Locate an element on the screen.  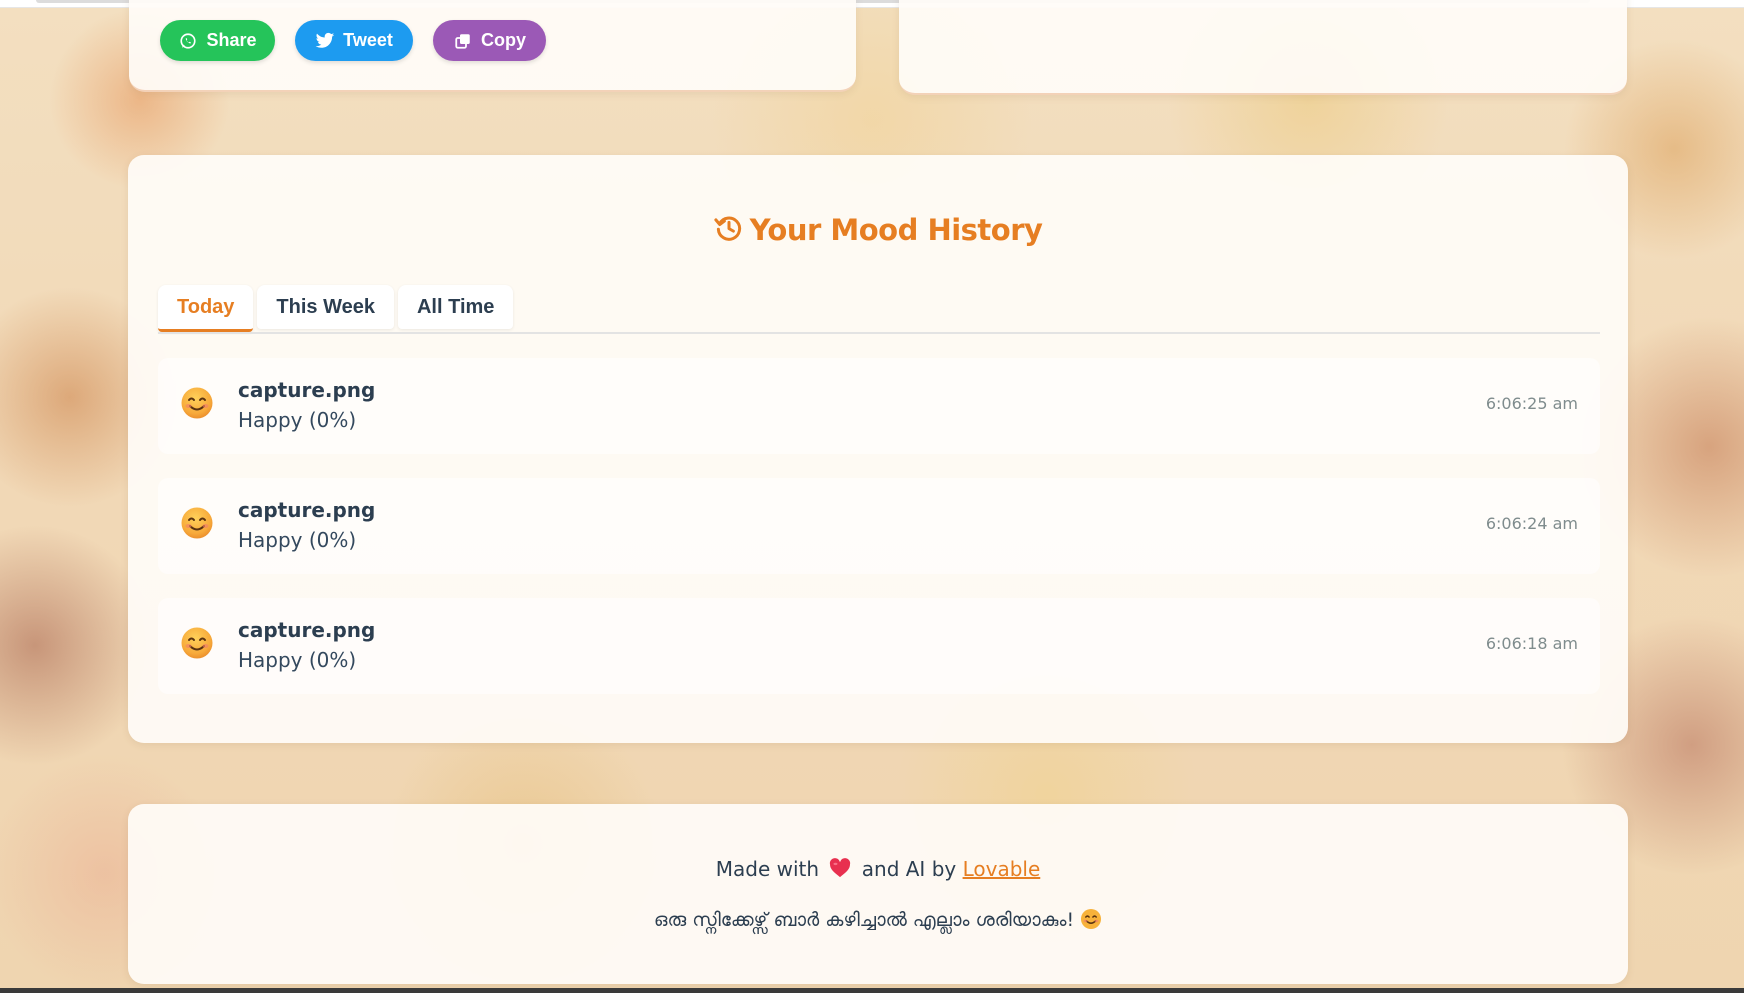
window-bottom-edge is located at coordinates (872, 990).